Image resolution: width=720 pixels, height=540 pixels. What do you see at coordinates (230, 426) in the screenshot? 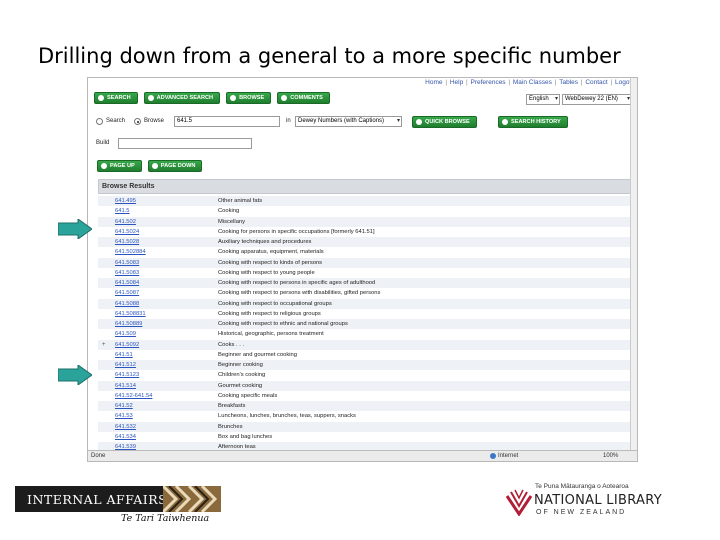
I see `dewey-caption: Brunches` at bounding box center [230, 426].